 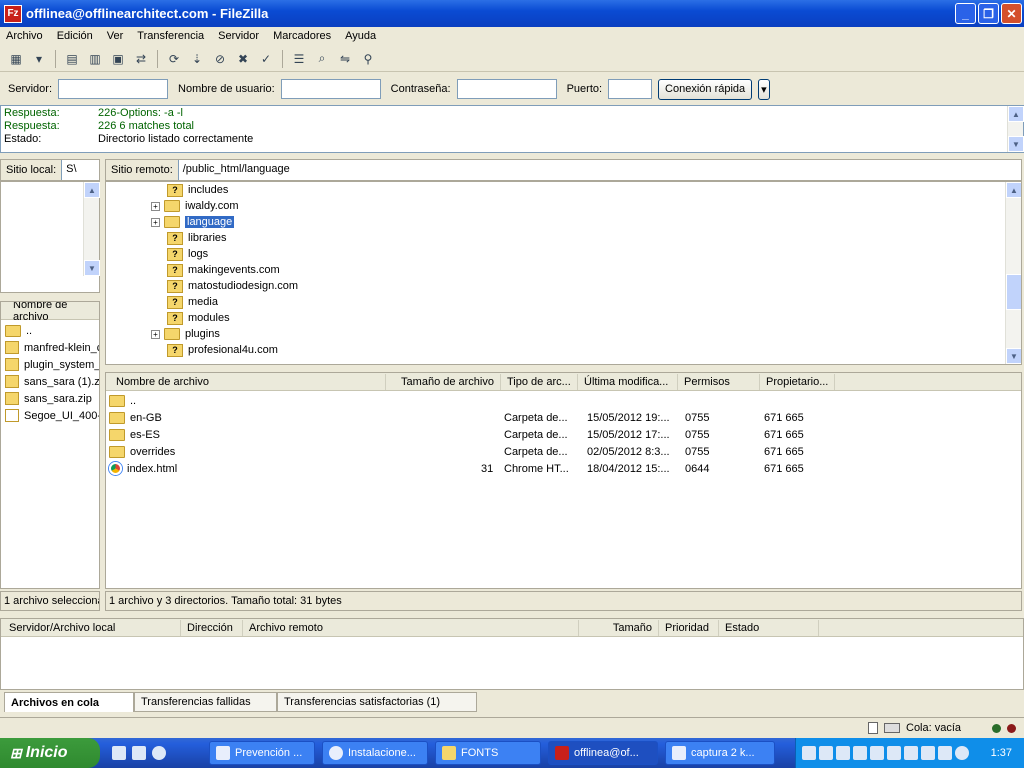 I want to click on menu-servidor: Servidor, so click(x=238, y=36).